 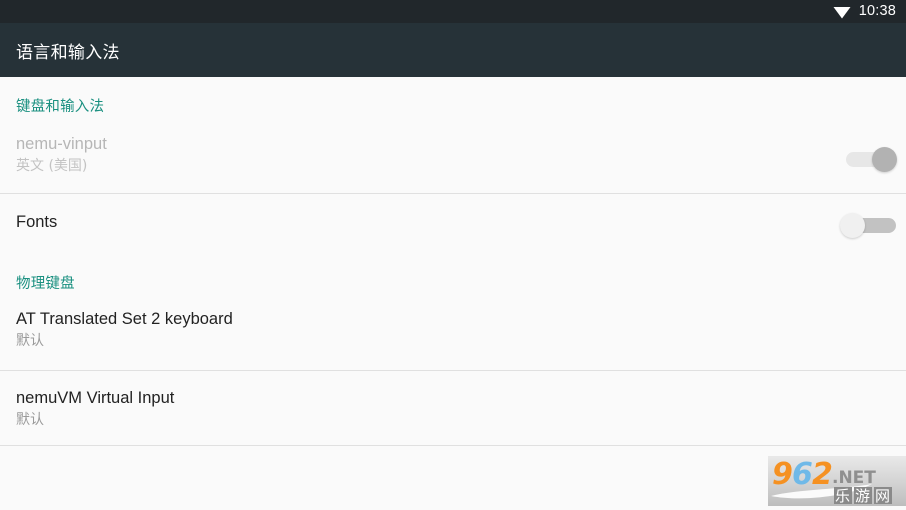 What do you see at coordinates (453, 225) in the screenshot?
I see `list-item-fonts: Fonts` at bounding box center [453, 225].